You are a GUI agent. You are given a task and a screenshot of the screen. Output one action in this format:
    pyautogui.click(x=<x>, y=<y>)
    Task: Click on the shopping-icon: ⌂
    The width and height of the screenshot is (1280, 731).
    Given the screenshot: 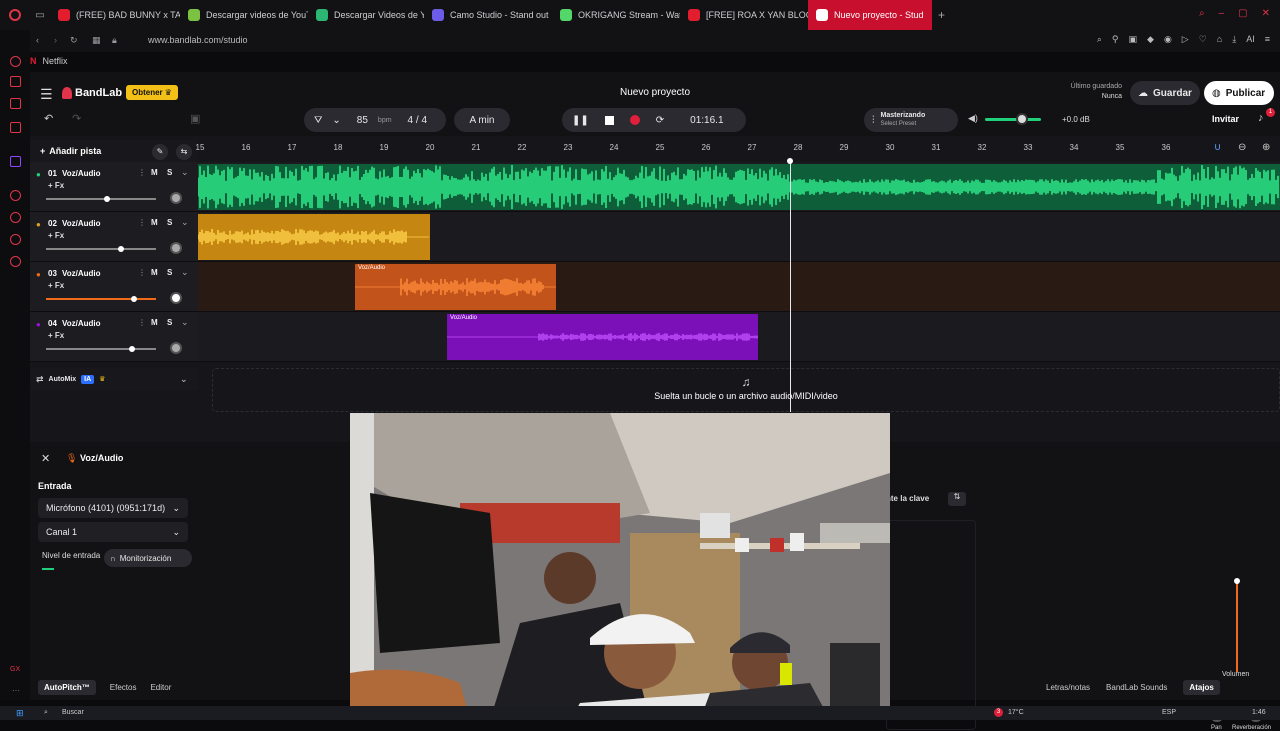 What is the action you would take?
    pyautogui.click(x=1219, y=39)
    